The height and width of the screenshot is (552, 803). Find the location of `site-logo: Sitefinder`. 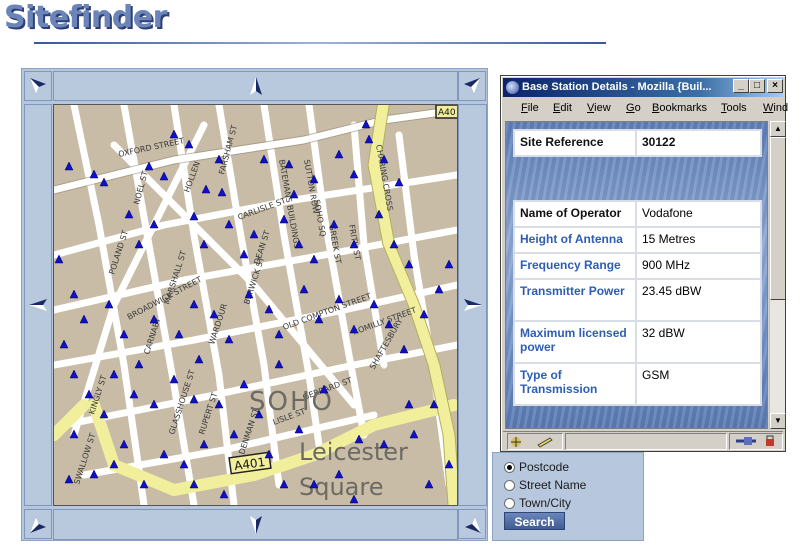

site-logo: Sitefinder is located at coordinates (85, 17).